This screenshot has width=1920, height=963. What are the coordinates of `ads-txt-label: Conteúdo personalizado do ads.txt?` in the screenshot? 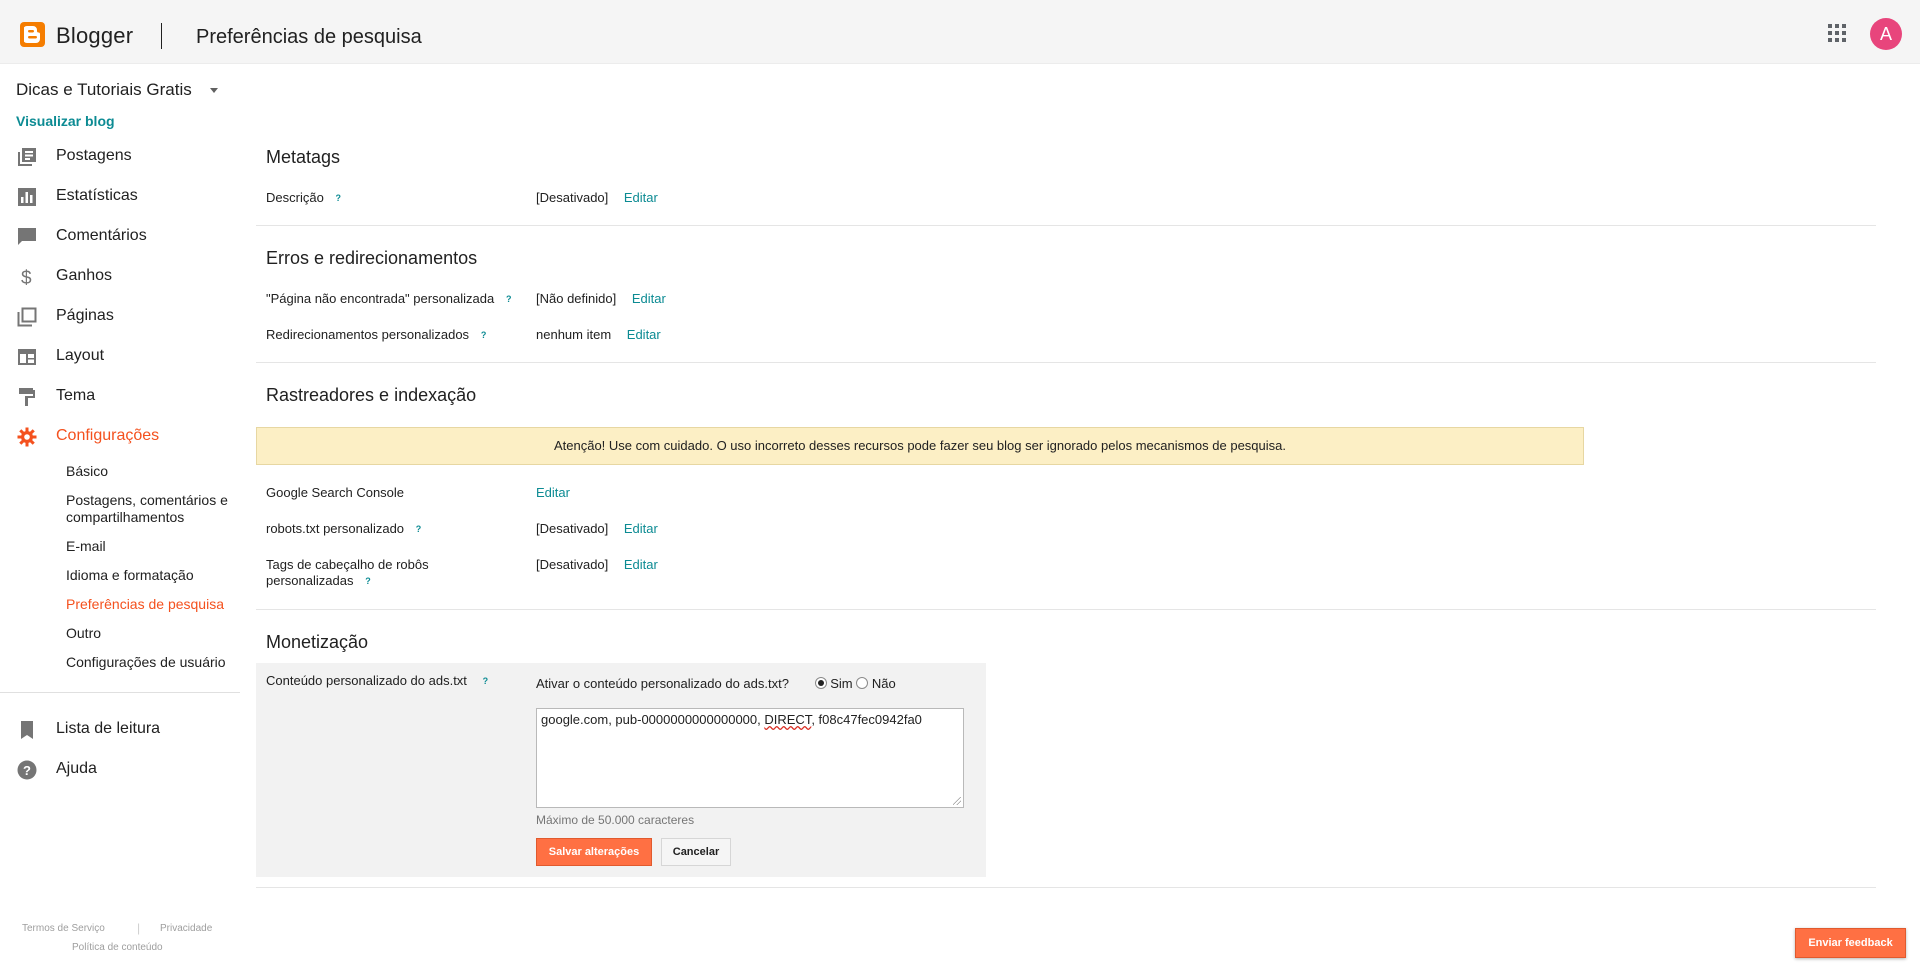 It's located at (379, 681).